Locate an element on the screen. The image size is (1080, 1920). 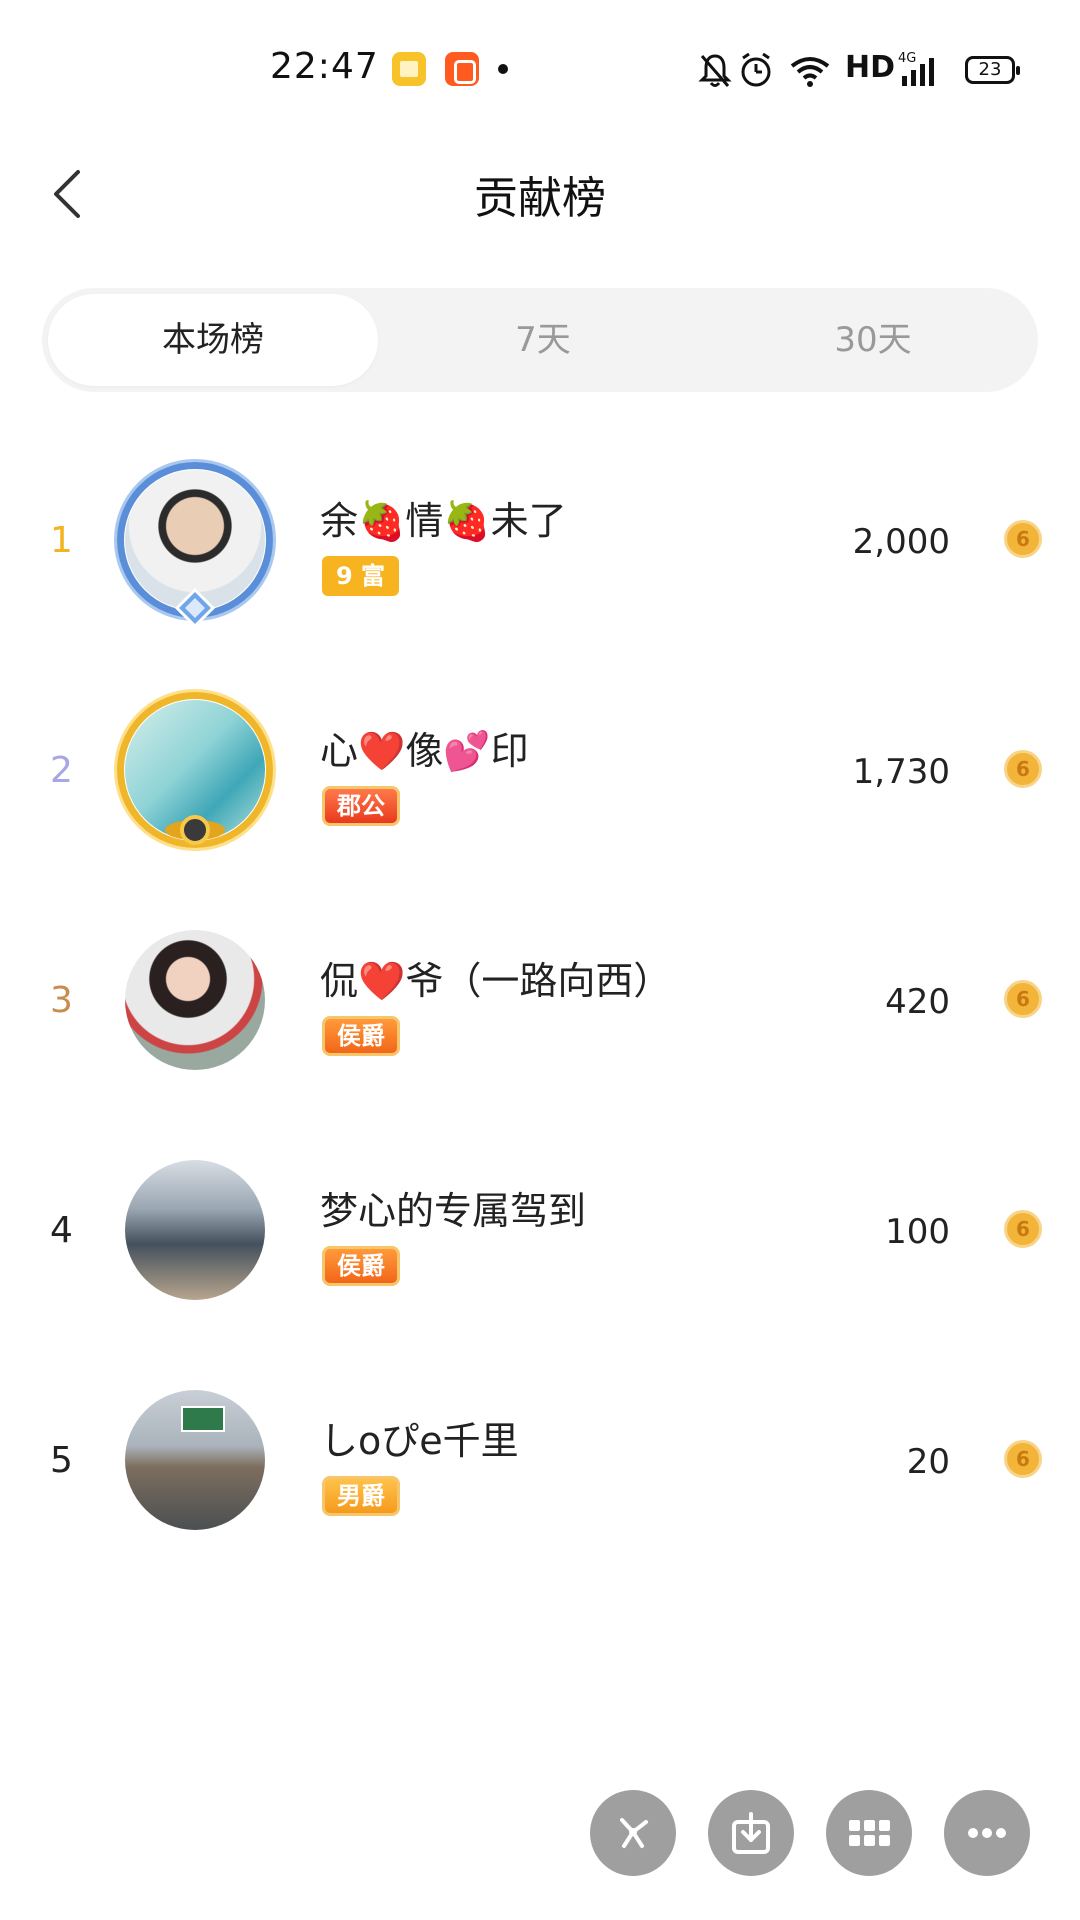
rank-number: 4 is located at coordinates (61, 1230).